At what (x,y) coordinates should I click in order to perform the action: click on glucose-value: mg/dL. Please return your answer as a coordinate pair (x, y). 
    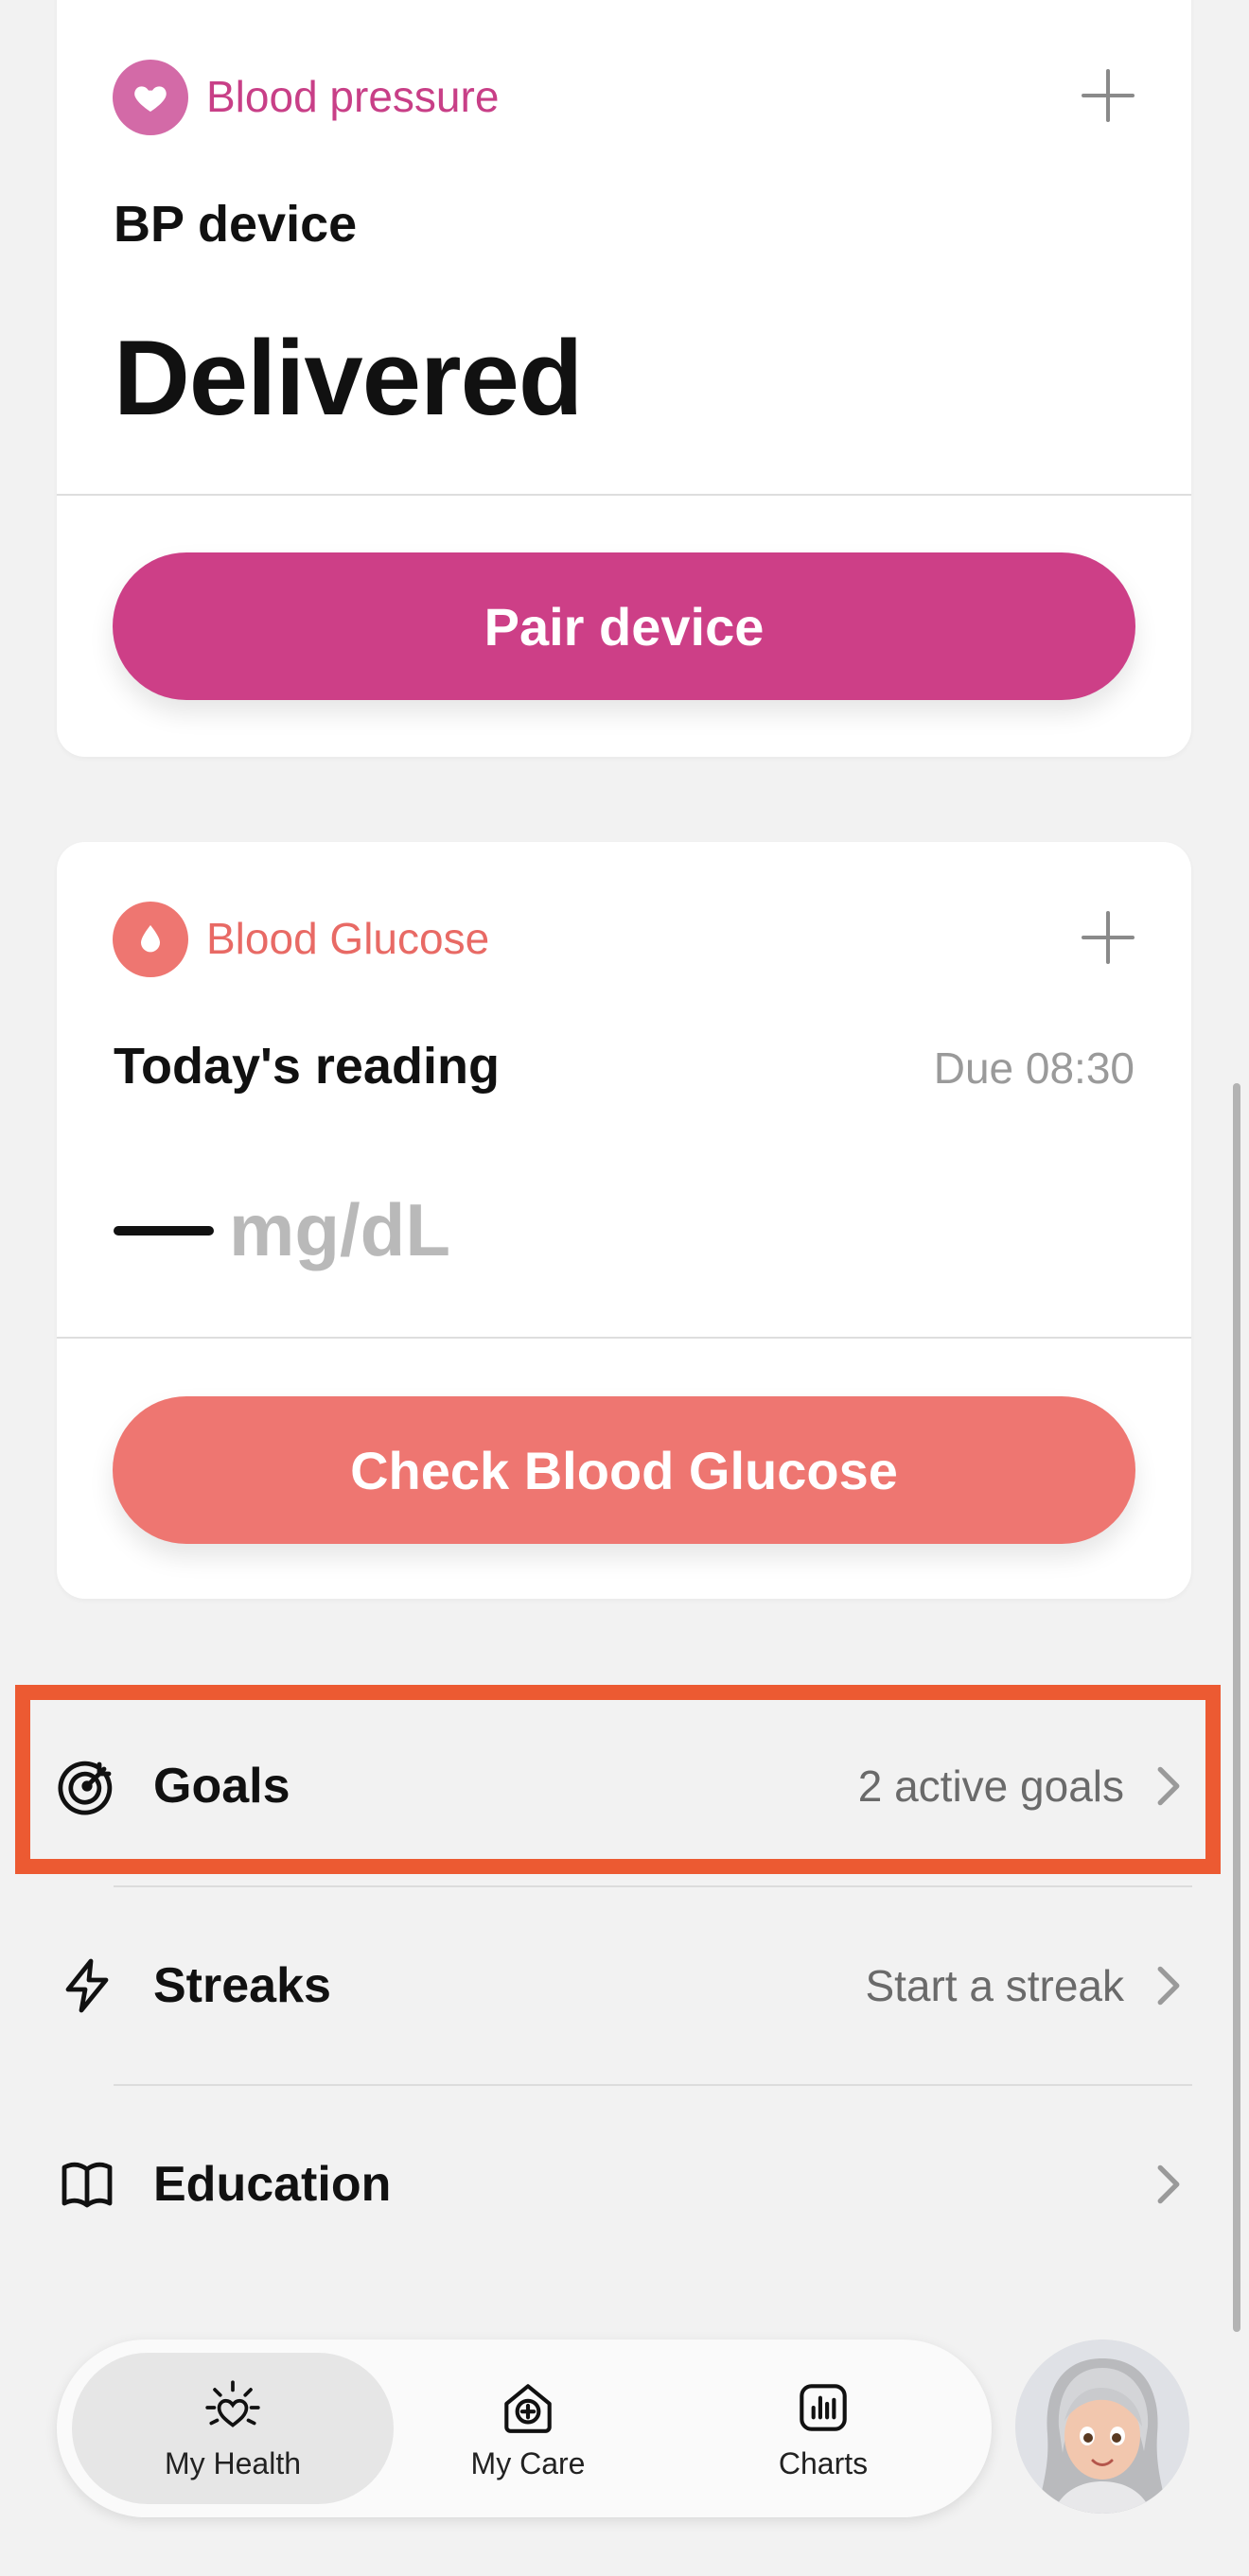
    Looking at the image, I should click on (282, 1230).